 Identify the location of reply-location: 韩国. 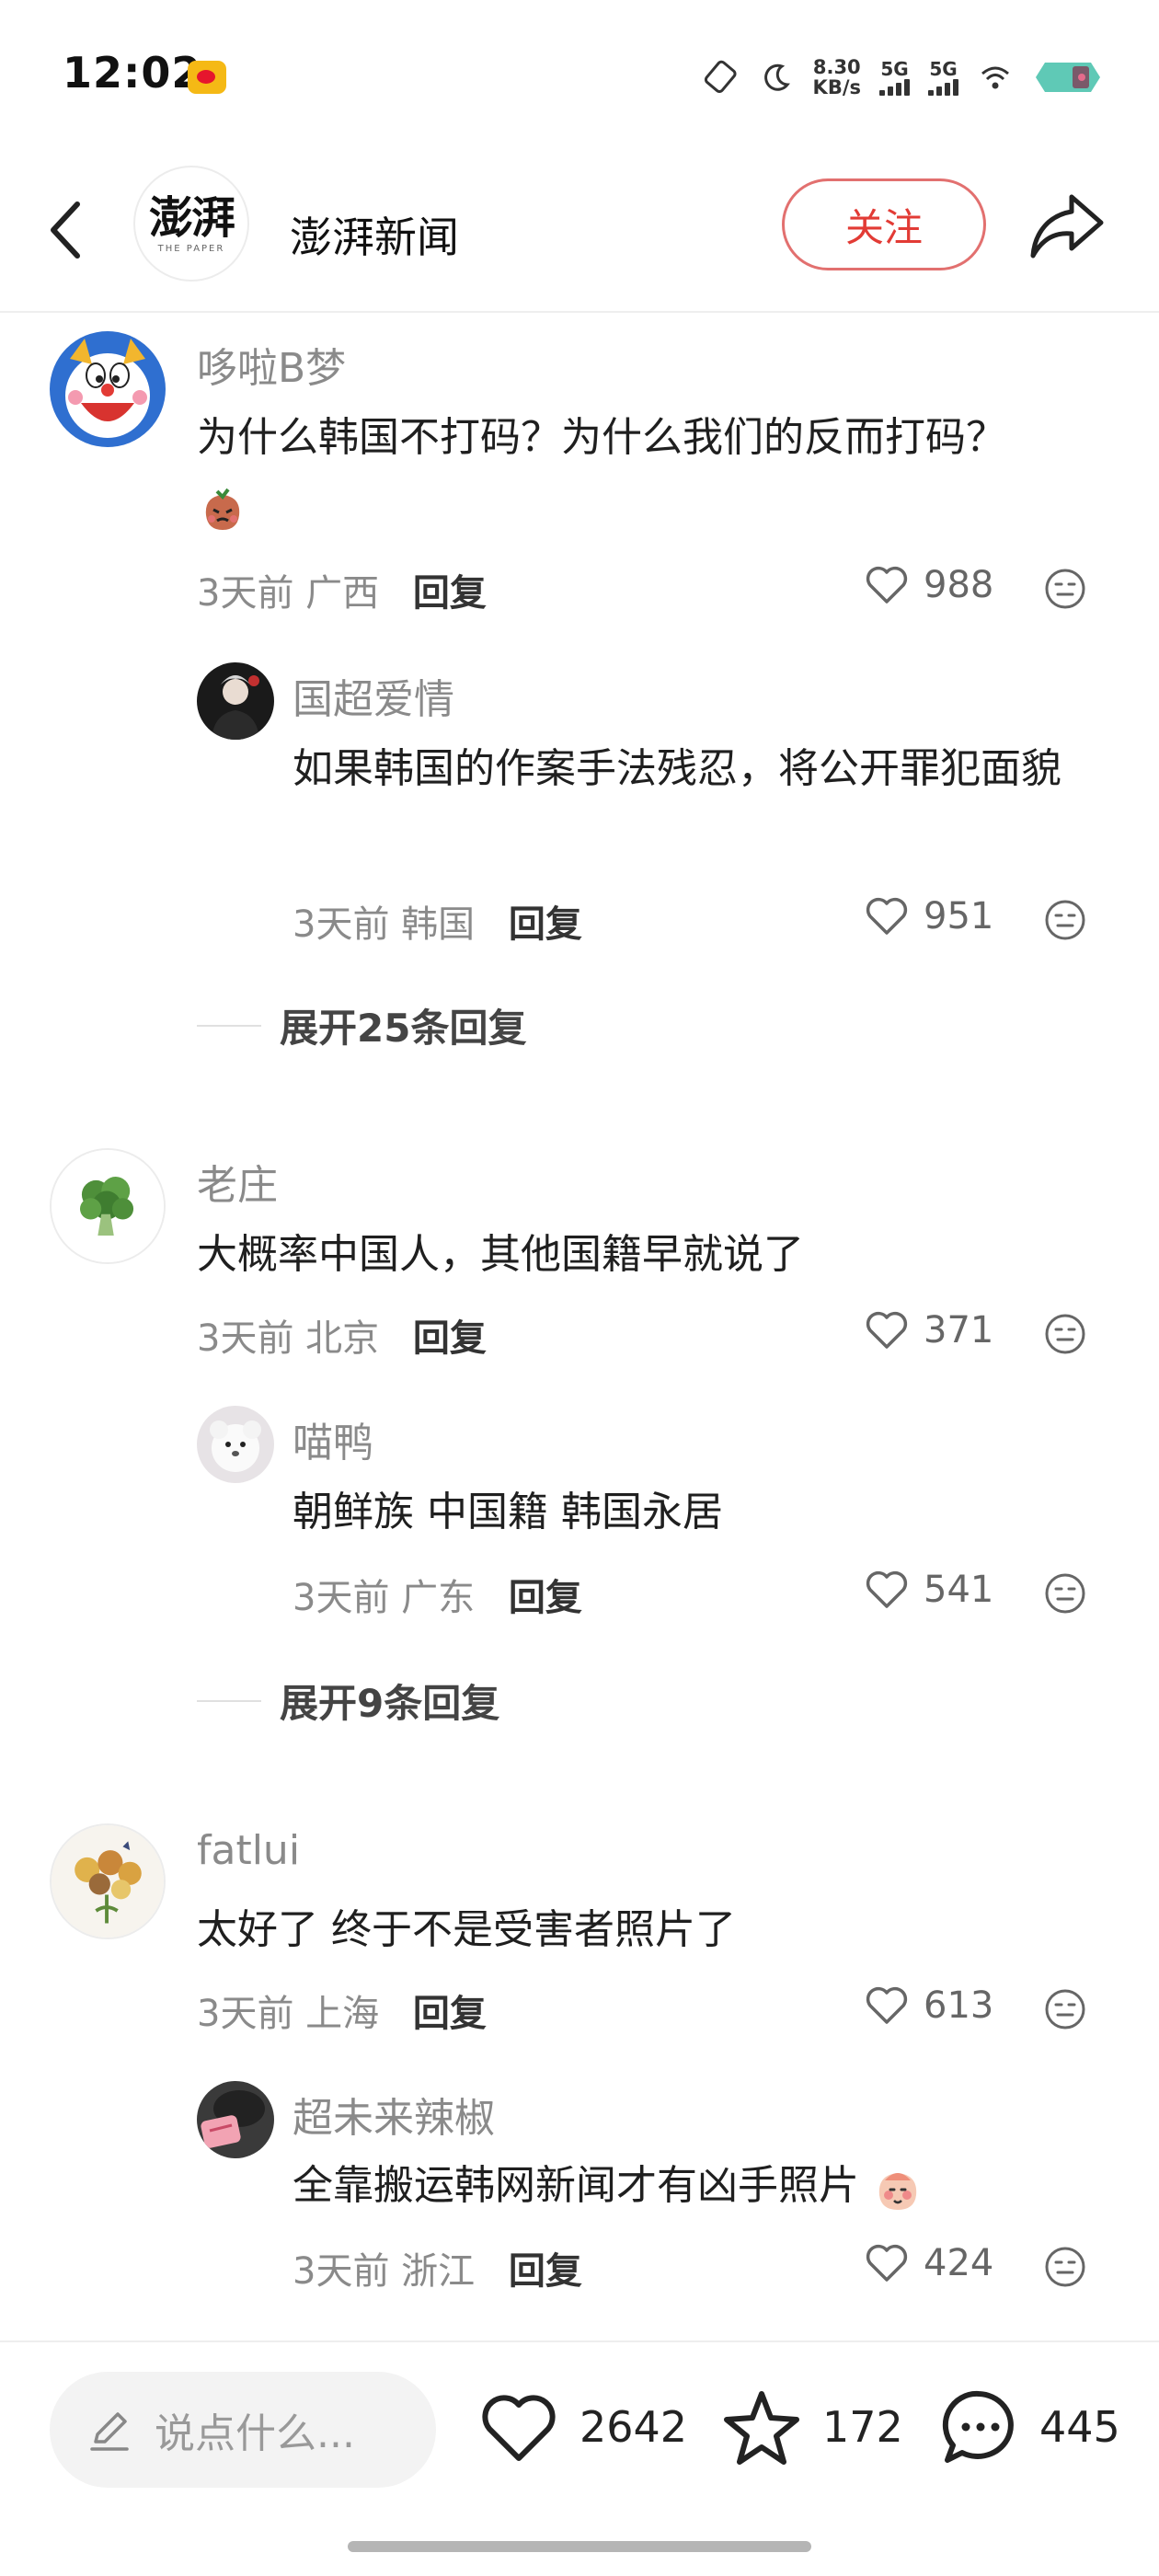
(438, 924).